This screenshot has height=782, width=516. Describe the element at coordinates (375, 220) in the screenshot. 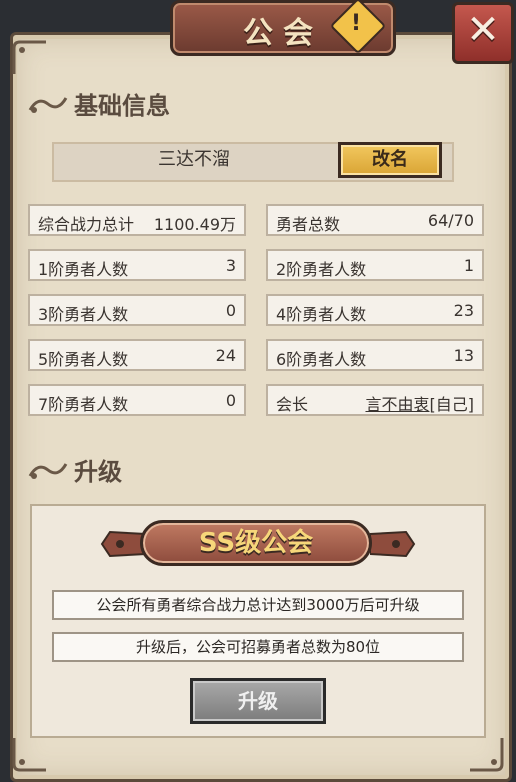

I see `stat-total-heroes: 勇者总数 64/70` at that location.